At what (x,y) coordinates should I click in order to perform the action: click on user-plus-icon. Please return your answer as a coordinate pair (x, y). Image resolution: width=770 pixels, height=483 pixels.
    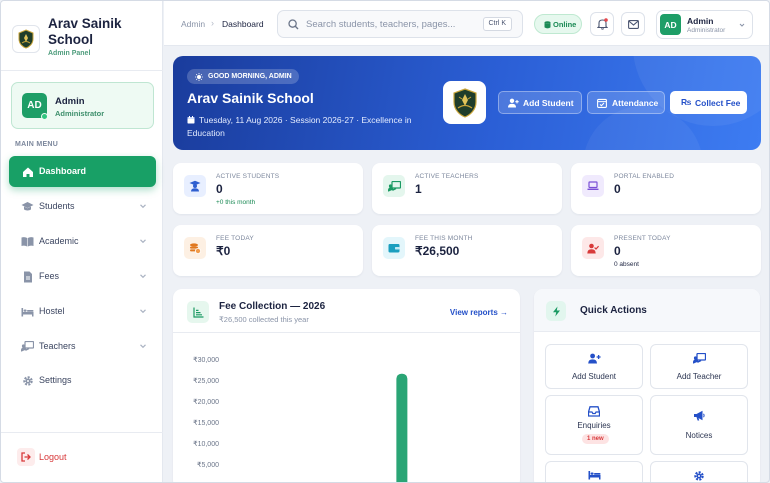
    Looking at the image, I should click on (513, 103).